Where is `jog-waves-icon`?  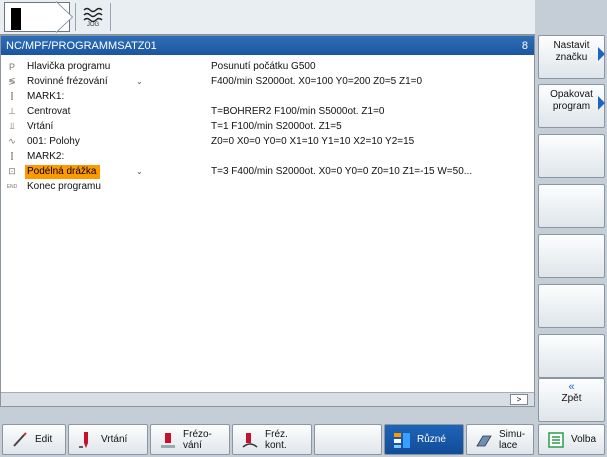 jog-waves-icon is located at coordinates (93, 14).